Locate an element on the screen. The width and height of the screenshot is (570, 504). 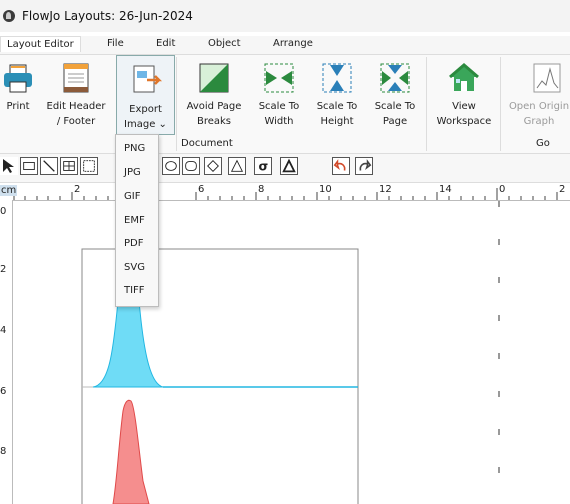
graph-icon is located at coordinates (547, 78).